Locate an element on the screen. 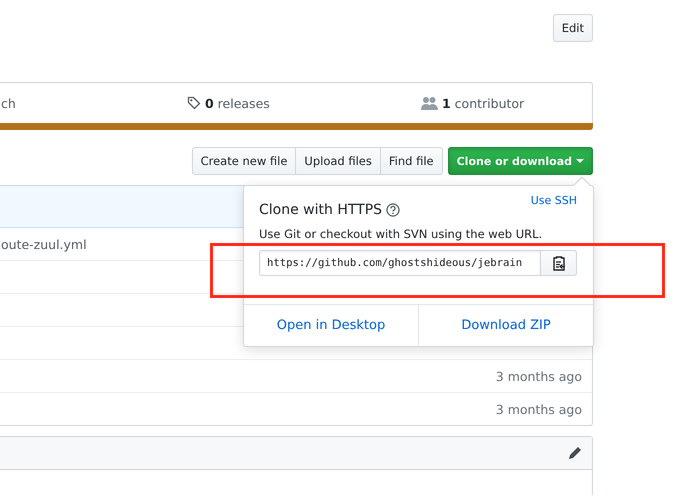 The height and width of the screenshot is (497, 690). copy-button is located at coordinates (559, 263).